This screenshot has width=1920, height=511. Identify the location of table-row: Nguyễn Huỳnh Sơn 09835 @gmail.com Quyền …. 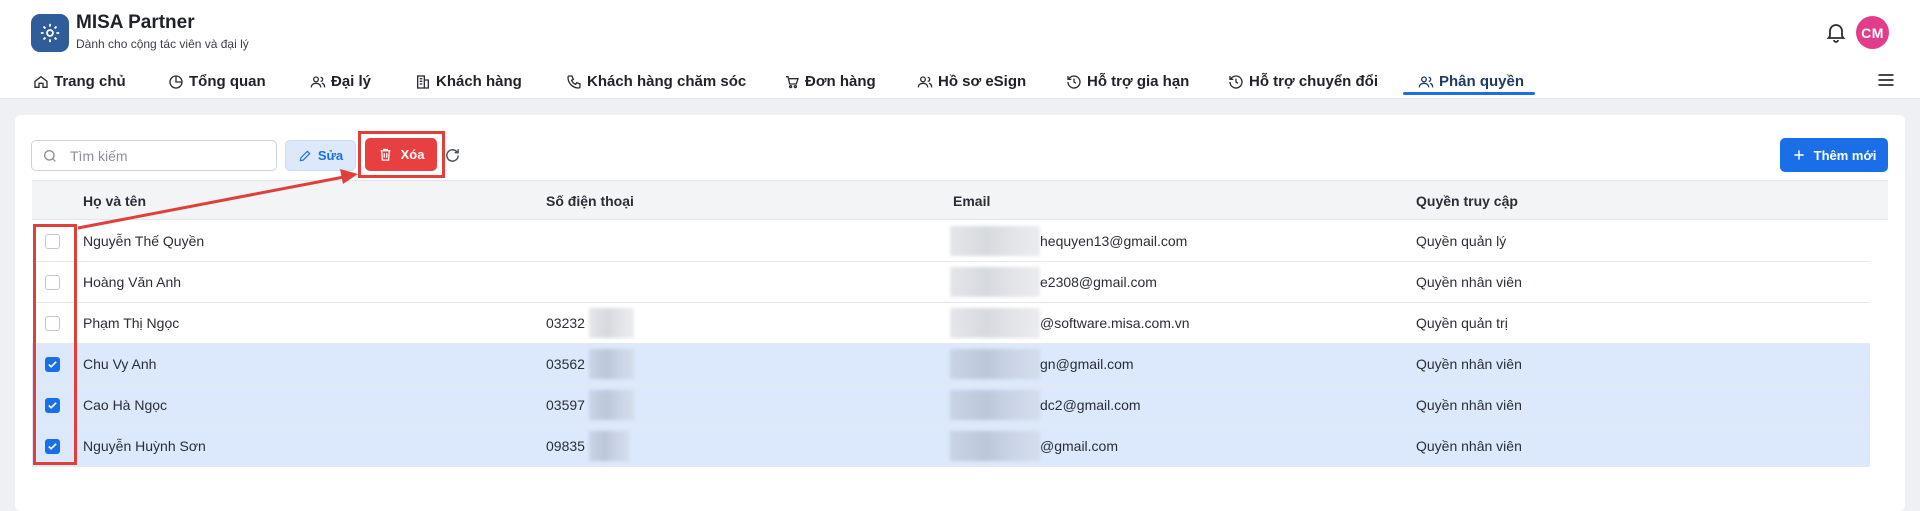
(951, 446).